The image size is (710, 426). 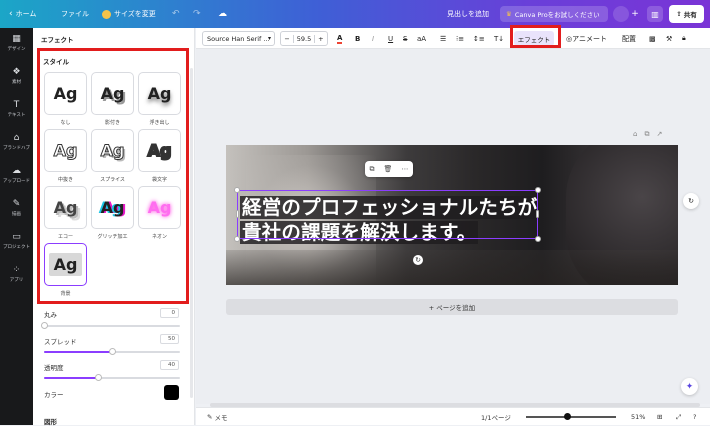 I want to click on add-collaborator-button: +, so click(x=635, y=14).